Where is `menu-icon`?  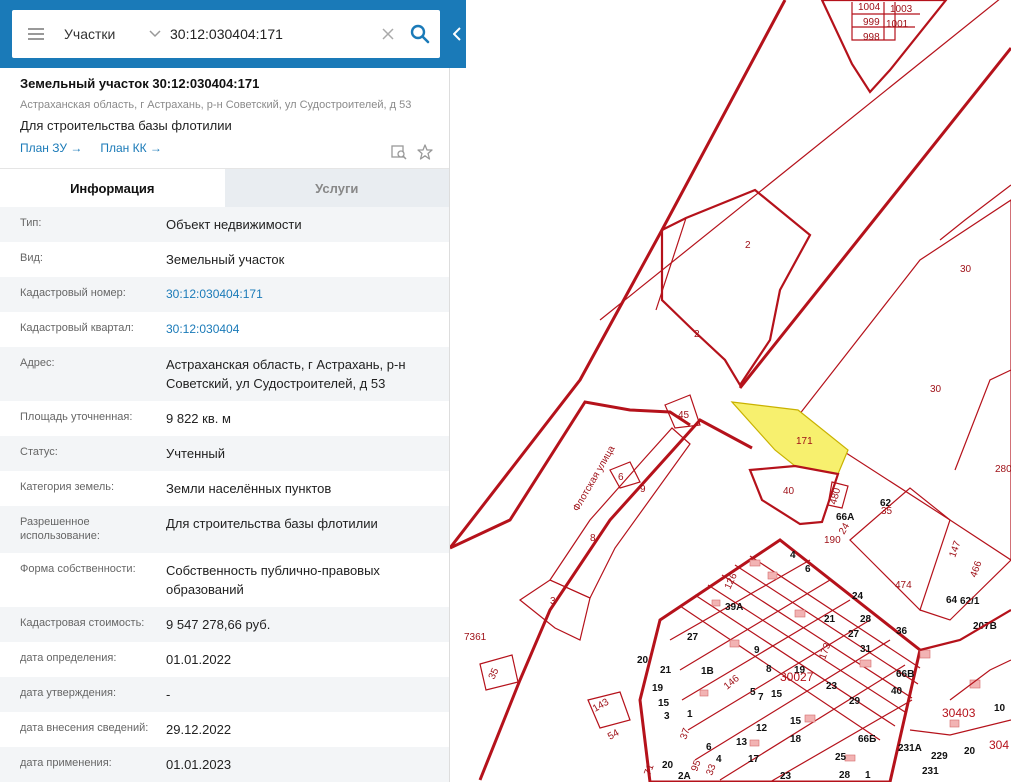 menu-icon is located at coordinates (36, 34).